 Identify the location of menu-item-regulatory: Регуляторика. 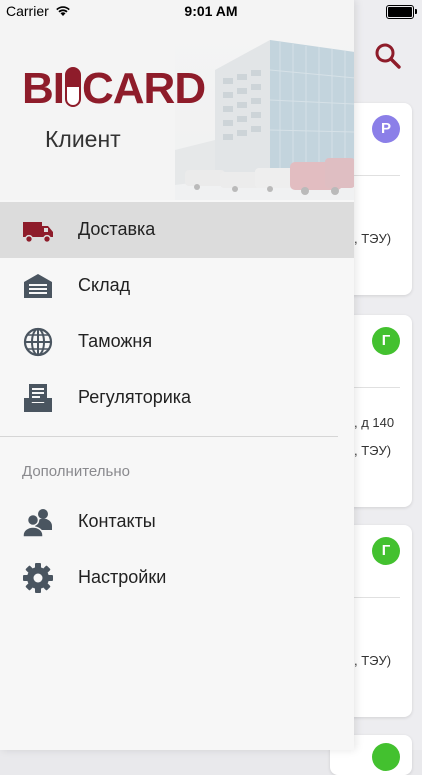
(177, 398).